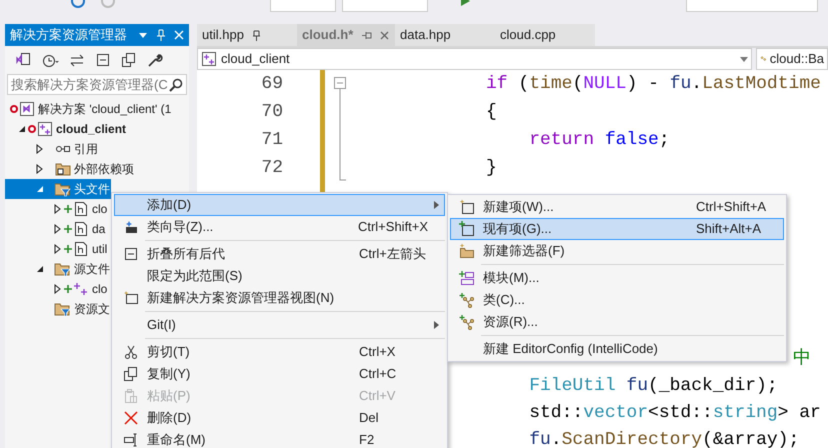 This screenshot has width=828, height=448. I want to click on show-all-files-icon, so click(129, 60).